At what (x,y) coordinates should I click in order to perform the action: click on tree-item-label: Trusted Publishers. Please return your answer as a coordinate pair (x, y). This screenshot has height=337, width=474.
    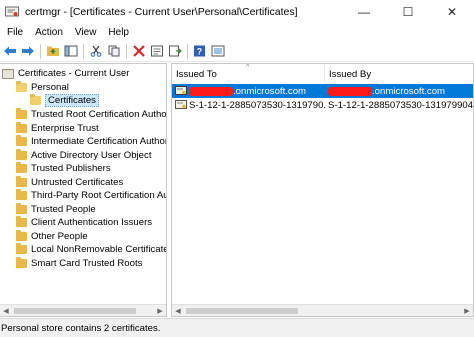
    Looking at the image, I should click on (71, 169).